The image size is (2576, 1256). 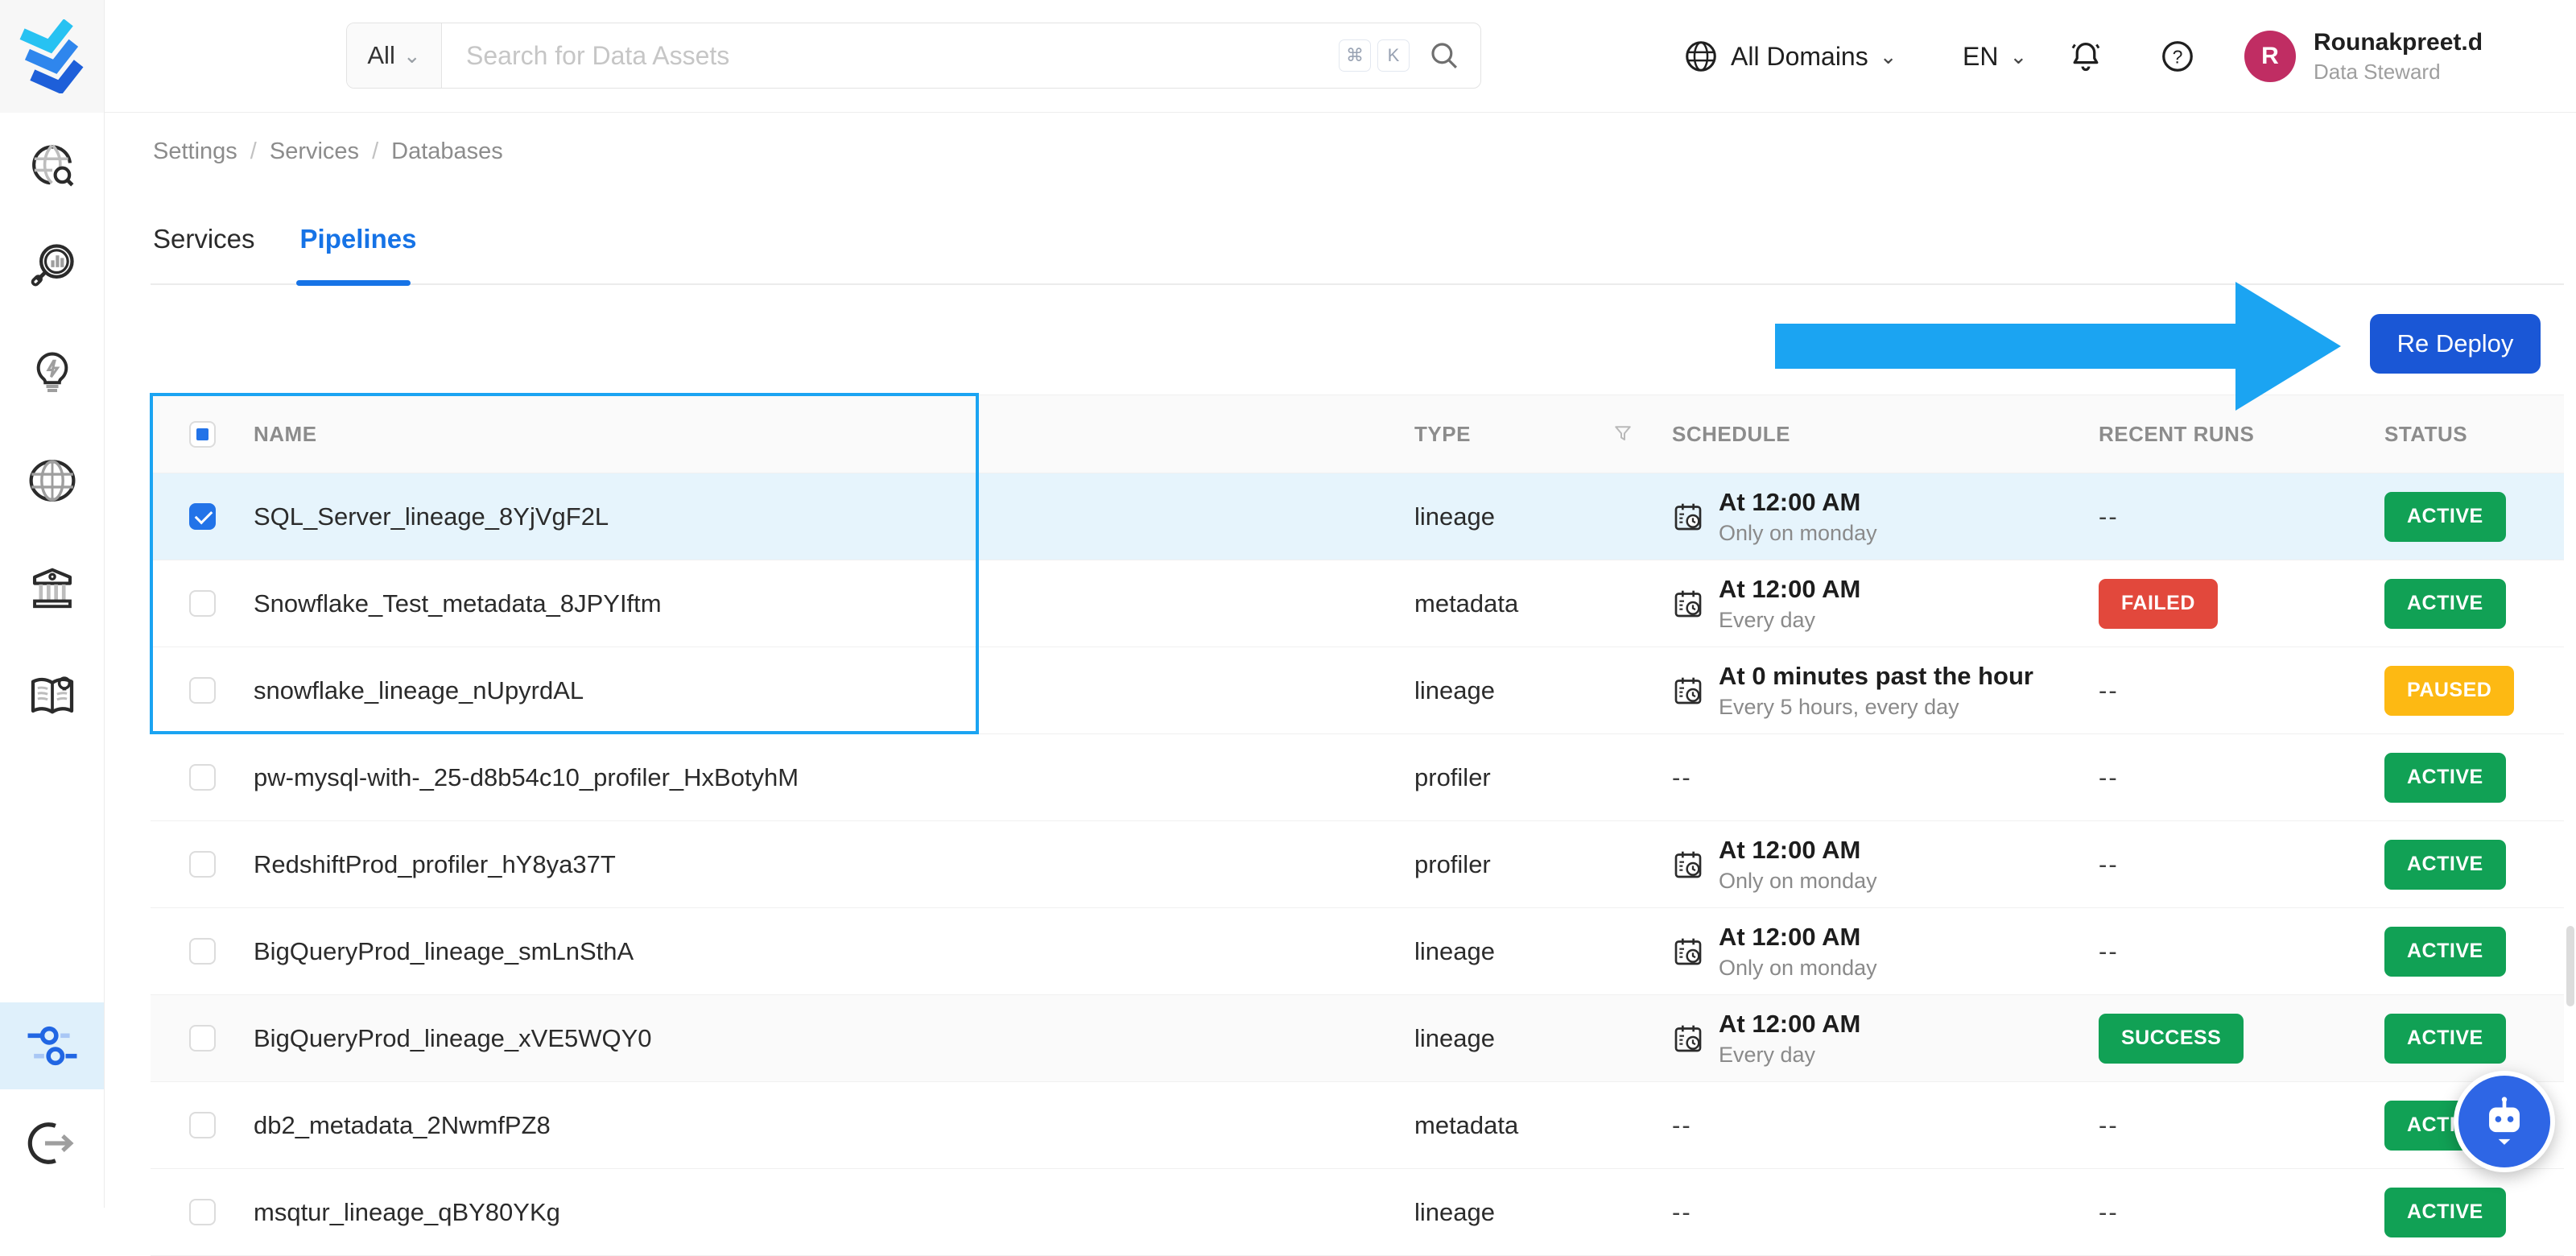 I want to click on breadcrumb-settings: Settings, so click(x=195, y=151).